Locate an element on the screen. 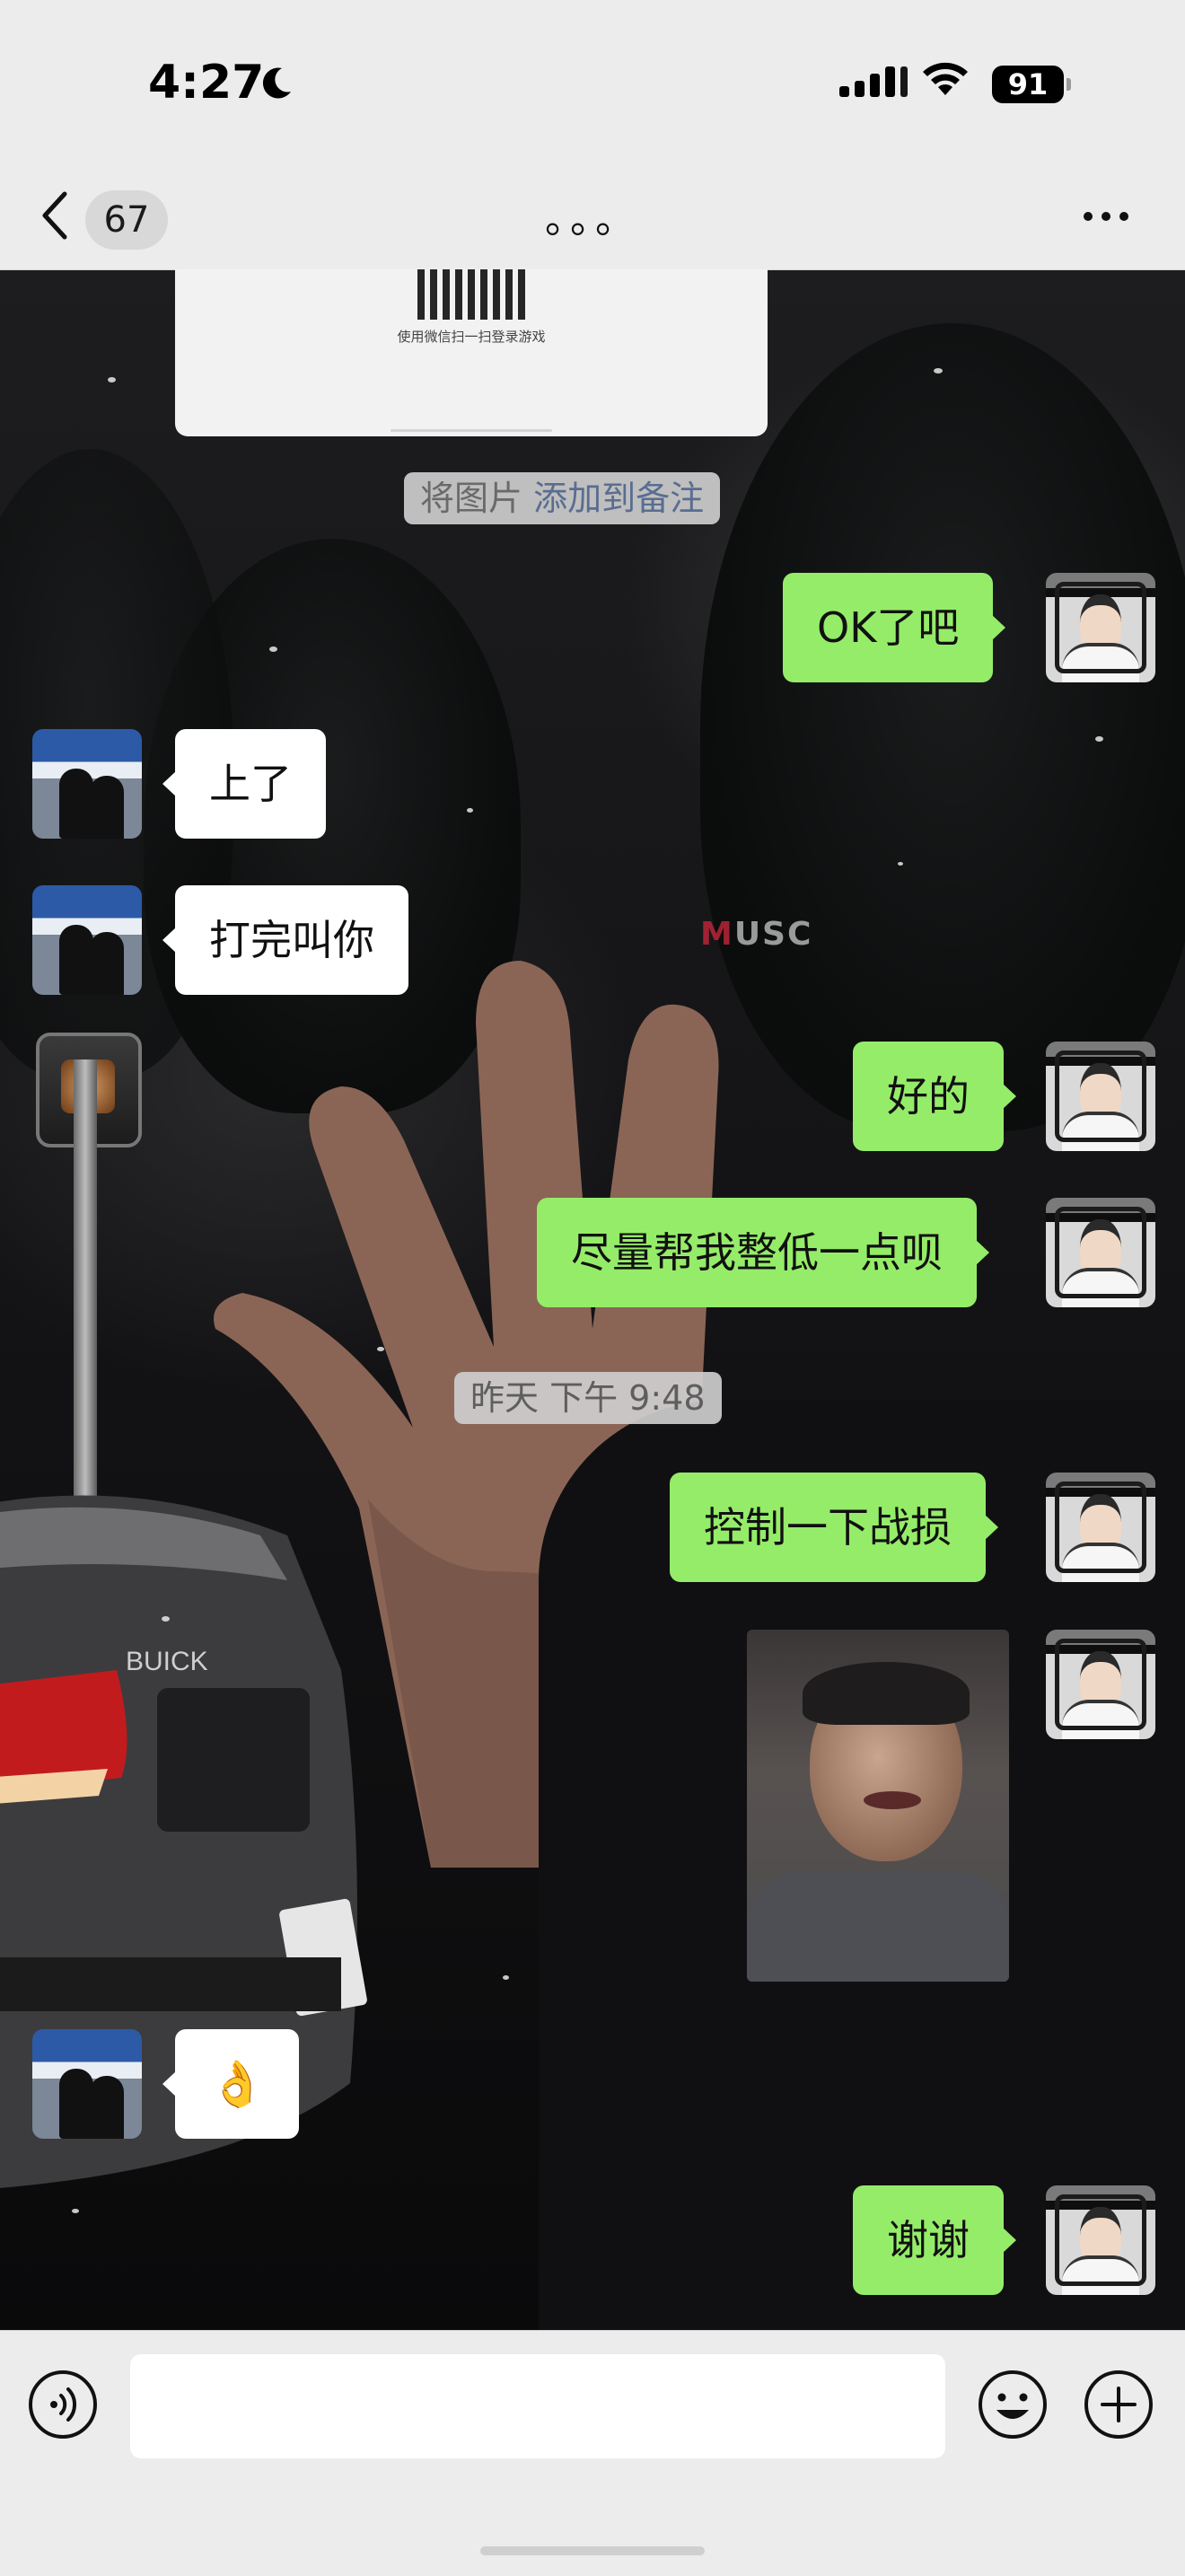 The width and height of the screenshot is (1185, 2576). plus-icon is located at coordinates (1118, 2404).